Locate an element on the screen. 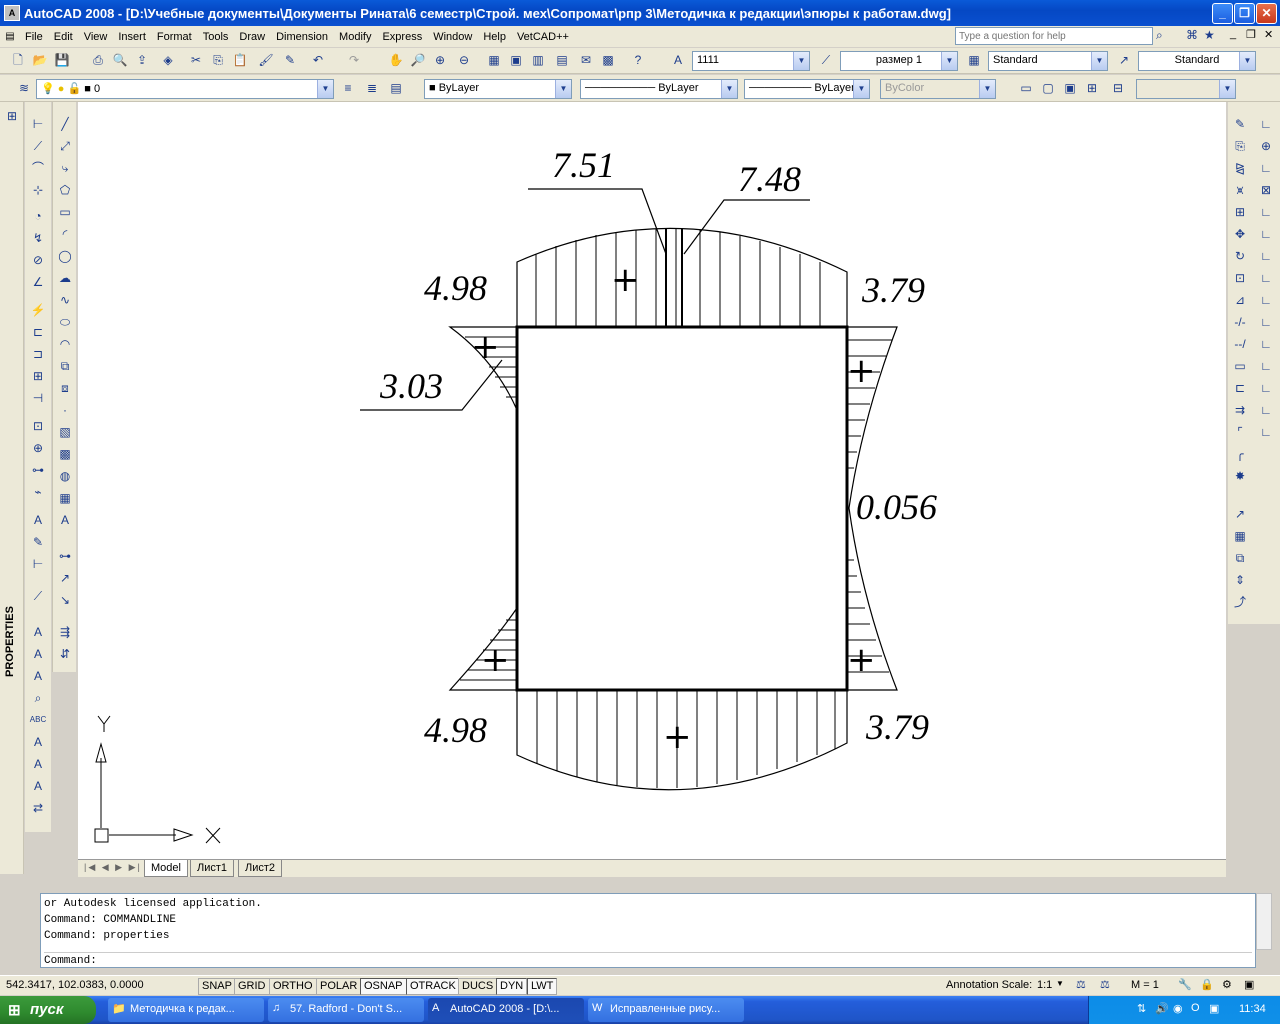 This screenshot has height=1024, width=1280. palette-icon: ⊞ is located at coordinates (12, 116).